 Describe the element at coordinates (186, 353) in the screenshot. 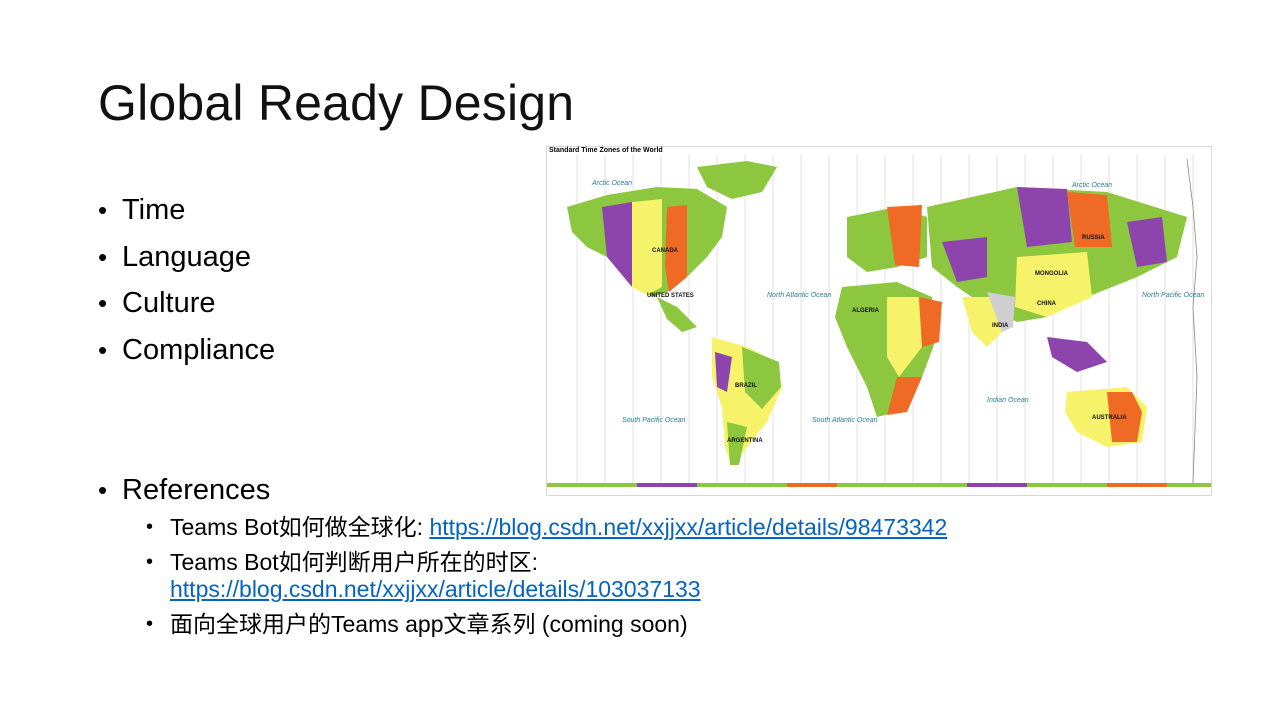

I see `bullet-compliance: Compliance` at that location.